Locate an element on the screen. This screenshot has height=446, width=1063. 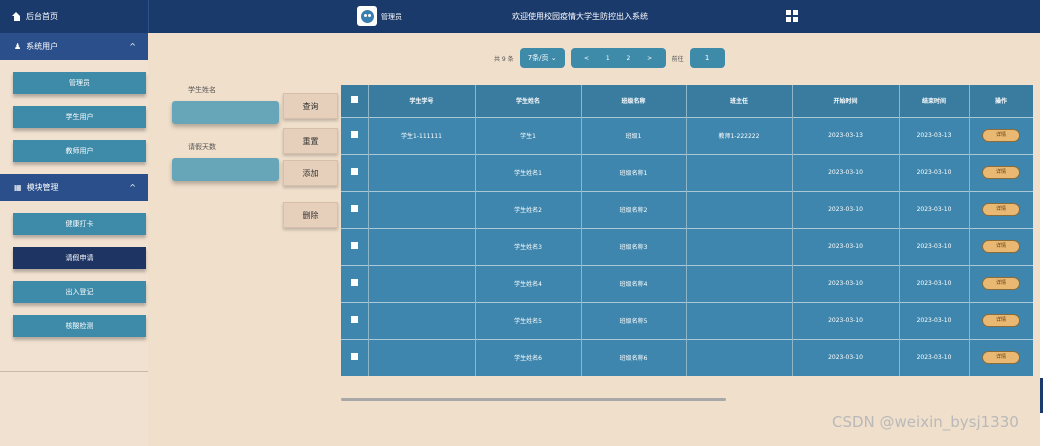
sidebar-item-admin: 管理员 is located at coordinates (79, 83).